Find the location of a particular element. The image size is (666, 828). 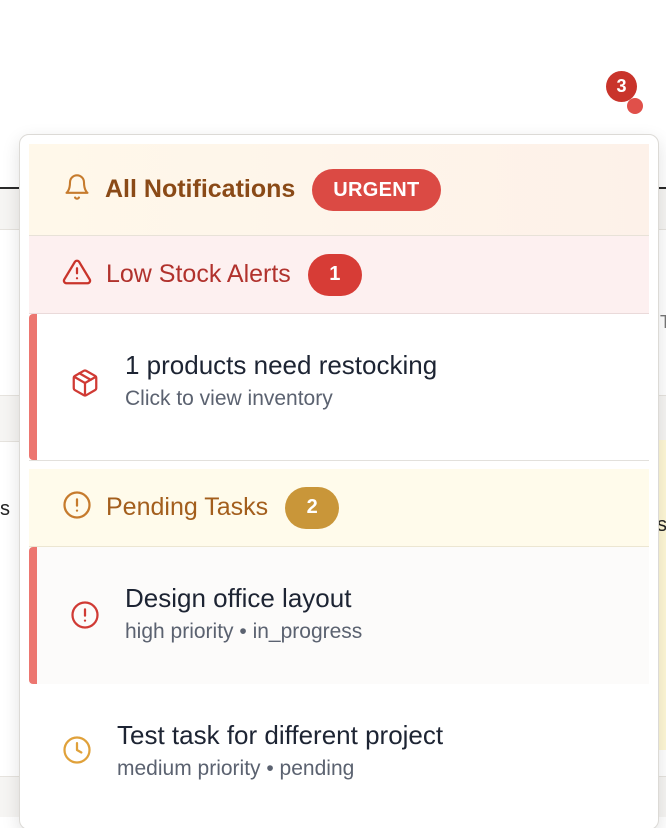

low-stock-label: Low Stock Alerts is located at coordinates (198, 274).